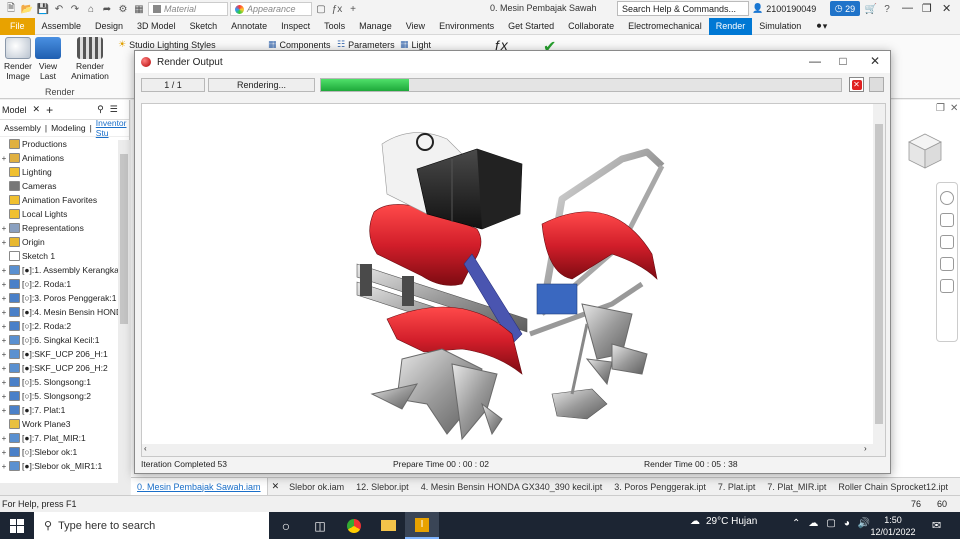 This screenshot has width=960, height=539. I want to click on tree-item: + [○]:3. Poros Penggerak:1, so click(64, 298).